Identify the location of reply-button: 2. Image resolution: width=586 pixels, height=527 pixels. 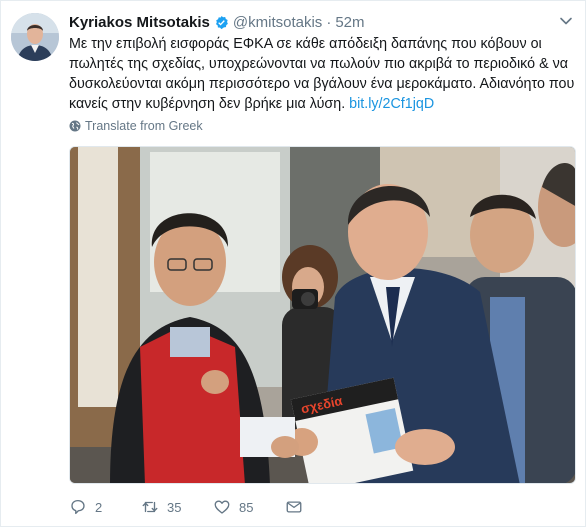
(92, 507).